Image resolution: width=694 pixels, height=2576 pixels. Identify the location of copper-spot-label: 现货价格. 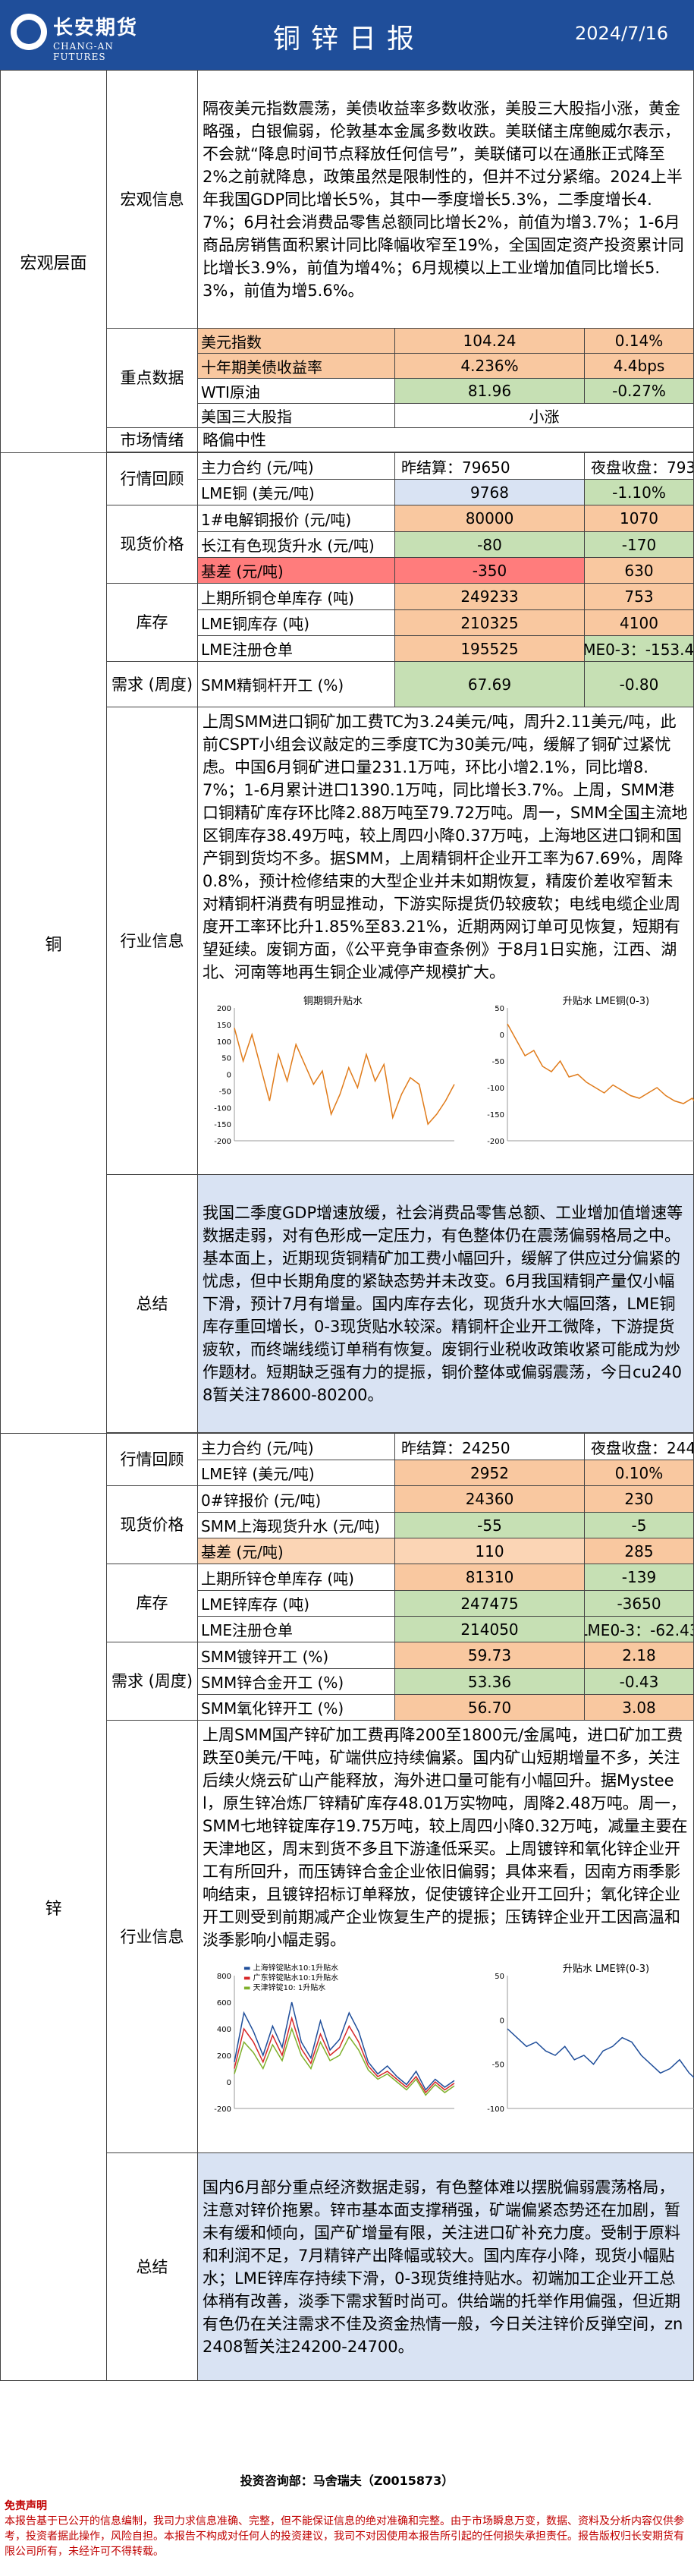
(152, 544).